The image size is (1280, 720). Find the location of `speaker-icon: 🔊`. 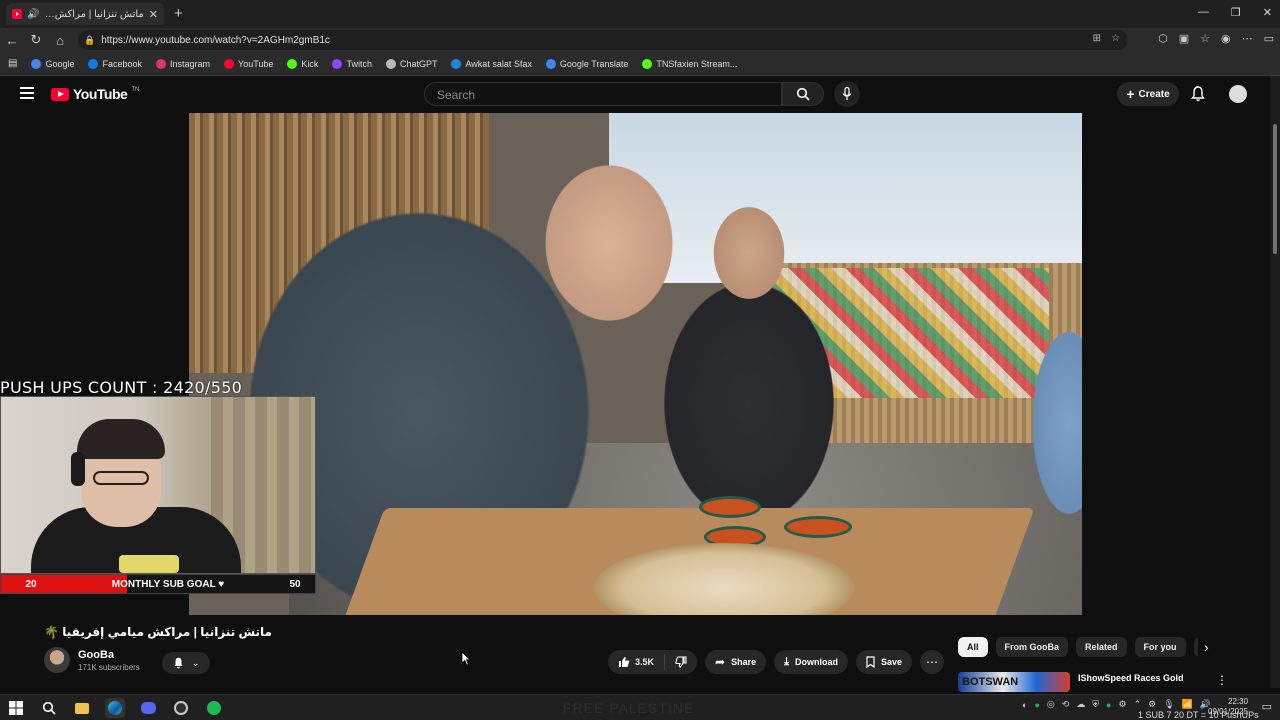

speaker-icon: 🔊 is located at coordinates (33, 14).